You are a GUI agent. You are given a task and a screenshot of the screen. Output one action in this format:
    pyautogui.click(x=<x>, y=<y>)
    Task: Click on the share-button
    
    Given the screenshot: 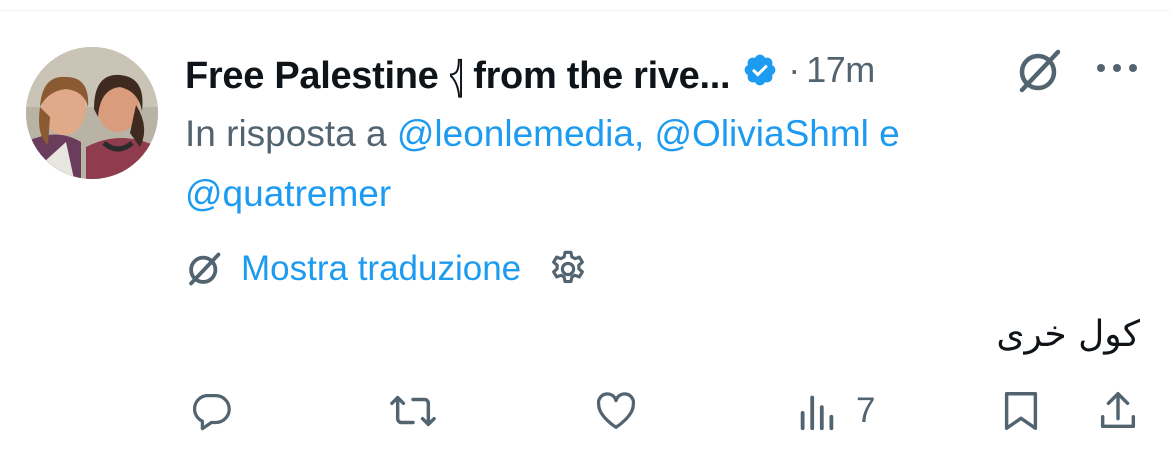 What is the action you would take?
    pyautogui.click(x=1119, y=411)
    